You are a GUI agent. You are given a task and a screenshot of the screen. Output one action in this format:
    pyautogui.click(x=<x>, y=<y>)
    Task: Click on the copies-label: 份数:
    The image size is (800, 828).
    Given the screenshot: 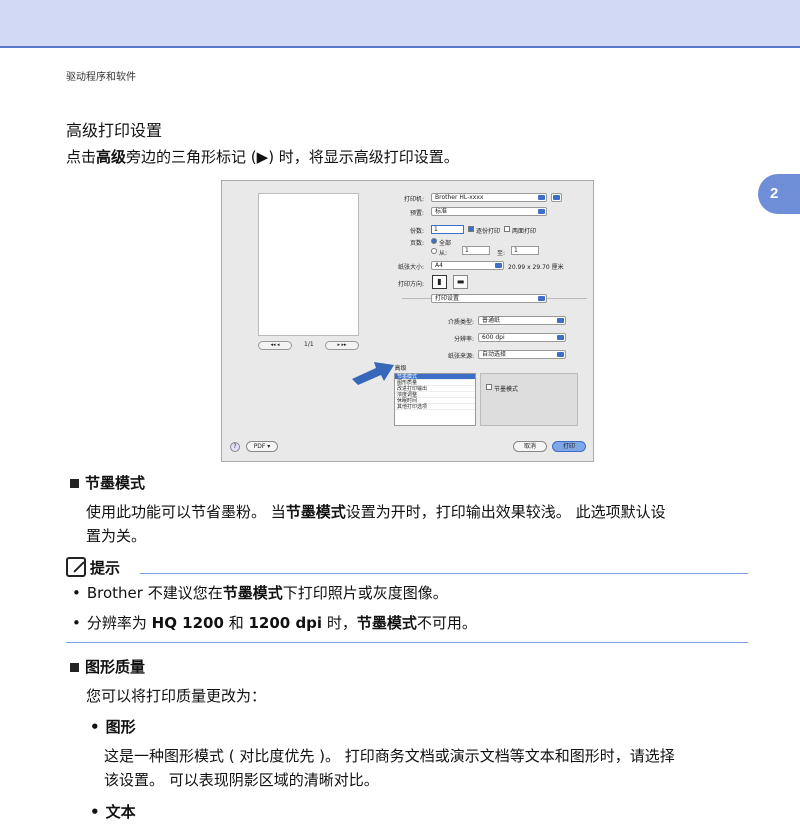 What is the action you would take?
    pyautogui.click(x=416, y=231)
    